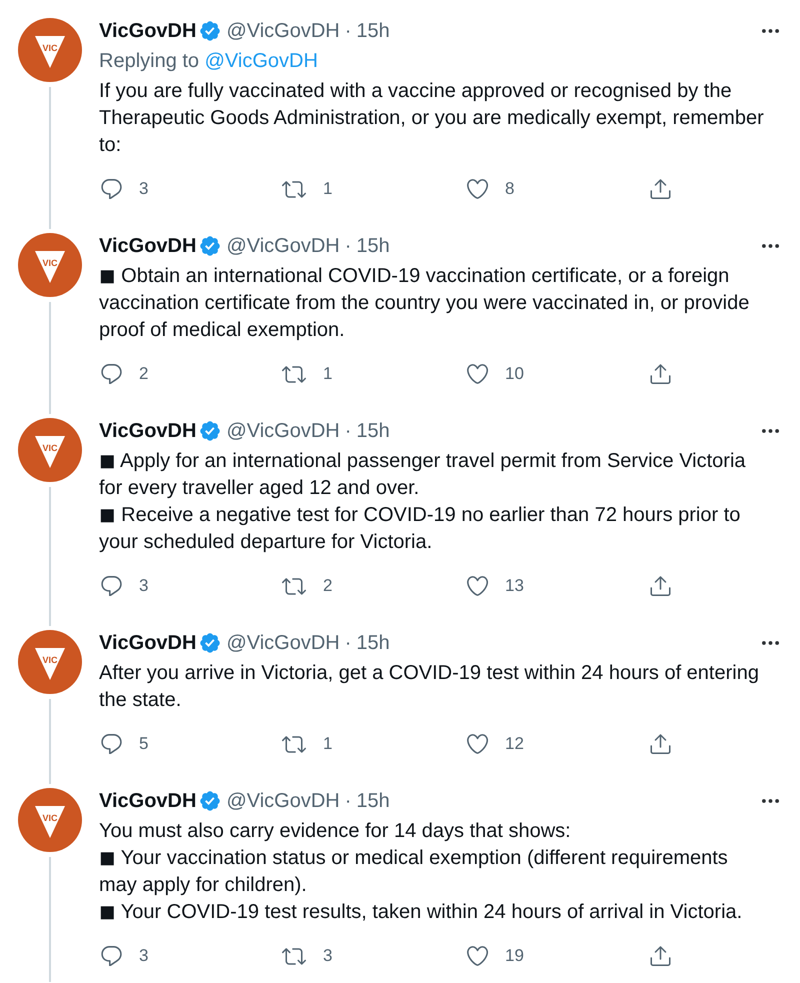  I want to click on reply-count: 5, so click(143, 744).